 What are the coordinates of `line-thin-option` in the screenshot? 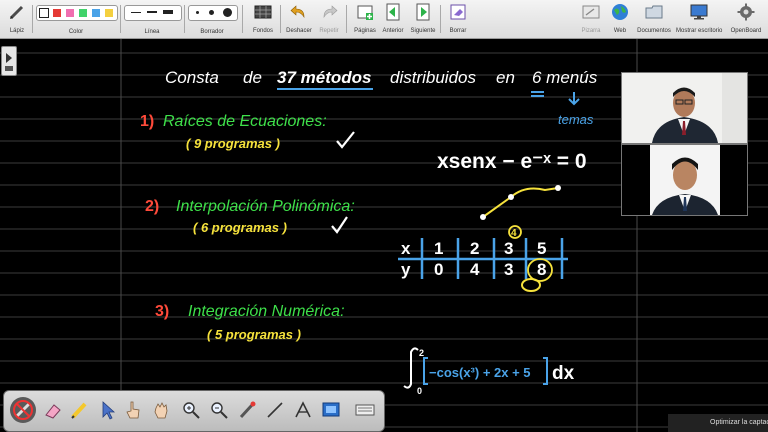 It's located at (136, 12).